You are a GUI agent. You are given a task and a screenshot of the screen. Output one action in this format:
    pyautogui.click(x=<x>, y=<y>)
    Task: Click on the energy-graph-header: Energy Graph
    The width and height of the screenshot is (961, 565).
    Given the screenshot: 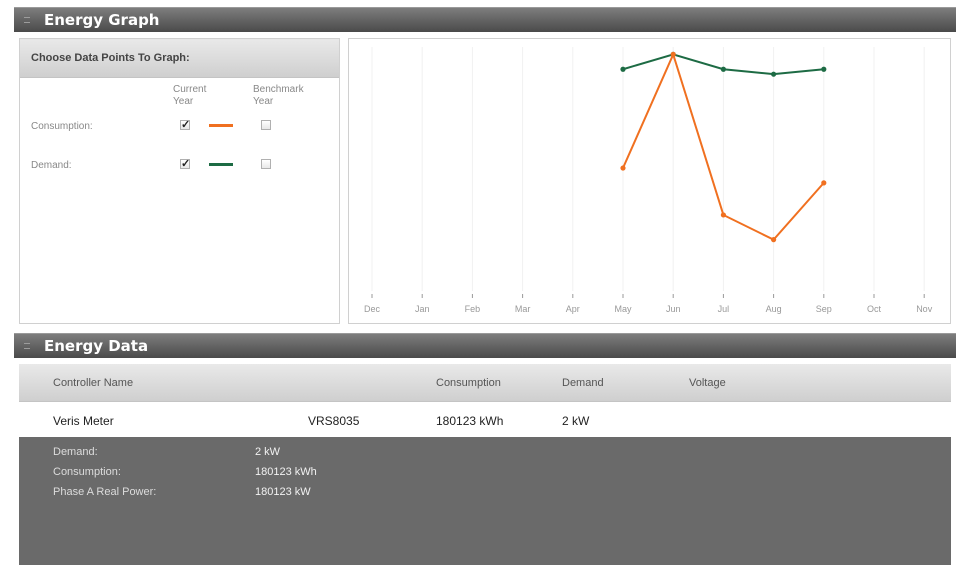 What is the action you would take?
    pyautogui.click(x=485, y=19)
    